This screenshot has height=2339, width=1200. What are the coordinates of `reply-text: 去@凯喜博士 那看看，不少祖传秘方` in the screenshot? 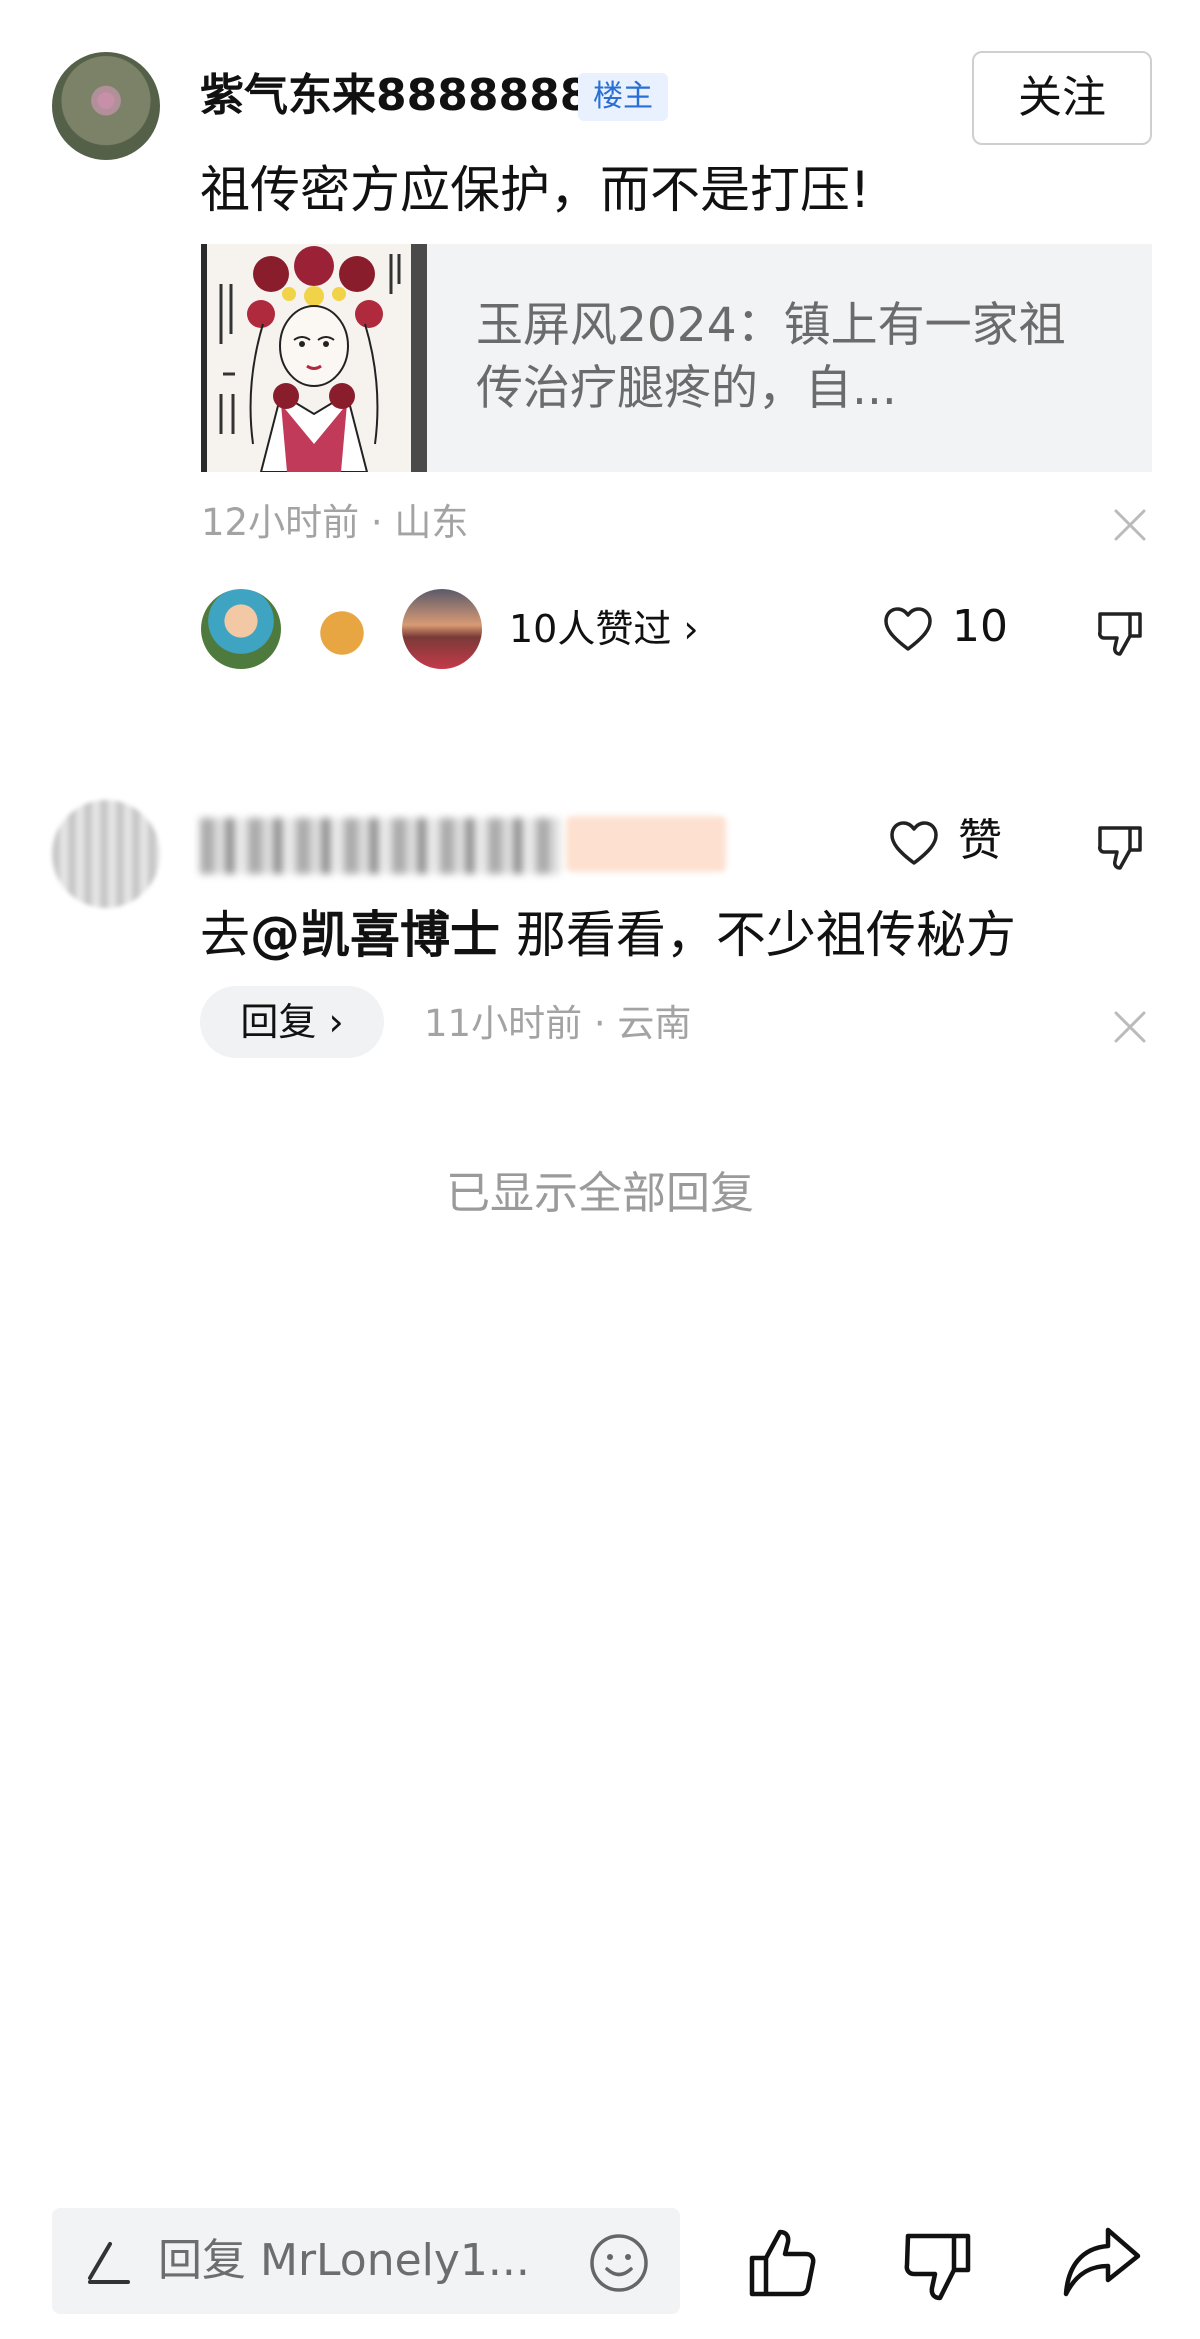 It's located at (608, 935).